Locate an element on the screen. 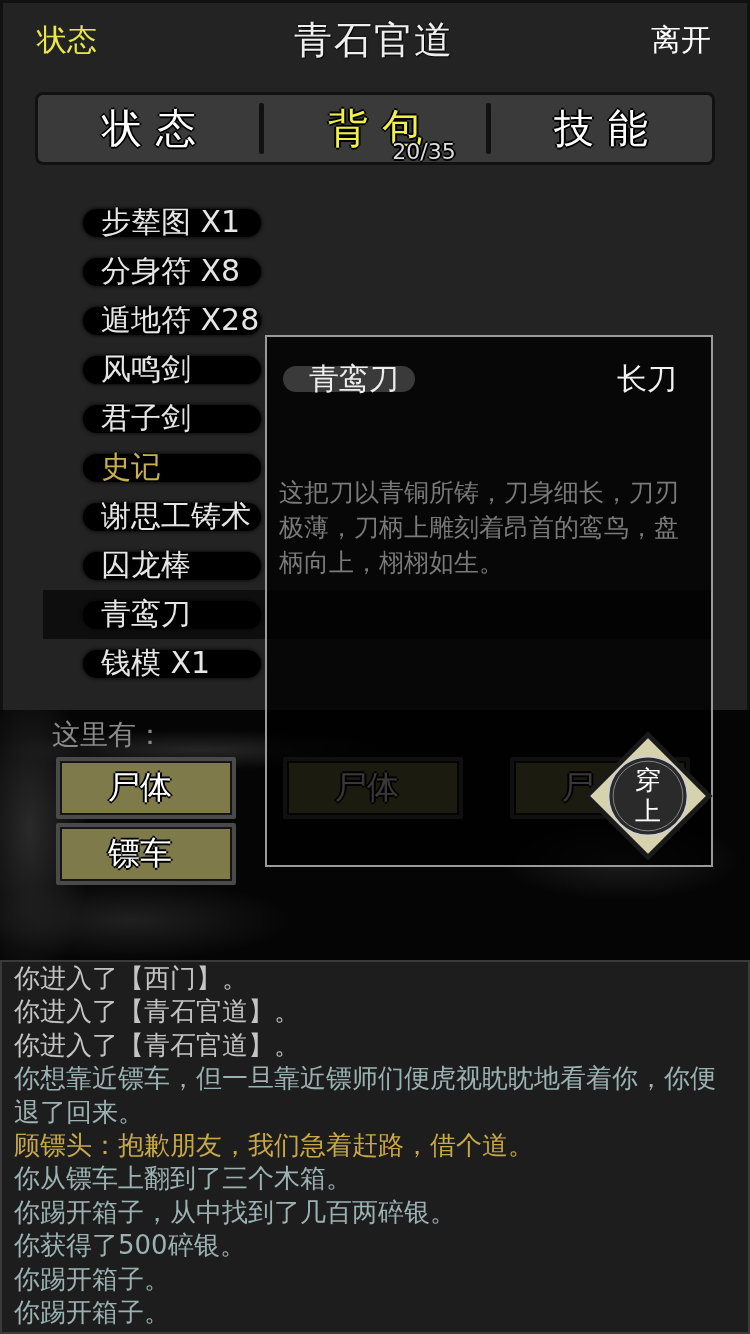  item-description: 这把刀以青铜所铸，刀身细长，刀刃极薄，刀柄上雕刻着昂首的鸾鸟，盘柄向上，栩栩如生。 is located at coordinates (479, 528).